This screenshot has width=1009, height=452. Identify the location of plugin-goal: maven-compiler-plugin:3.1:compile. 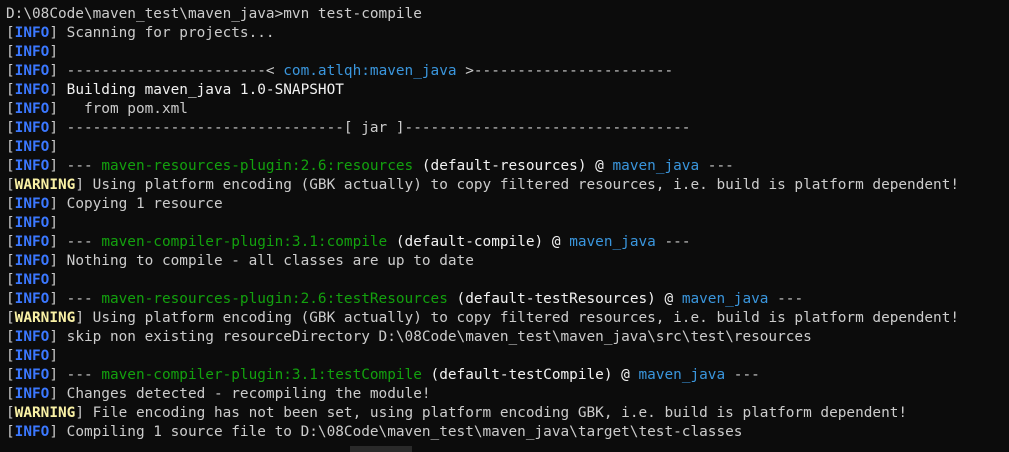
(244, 242).